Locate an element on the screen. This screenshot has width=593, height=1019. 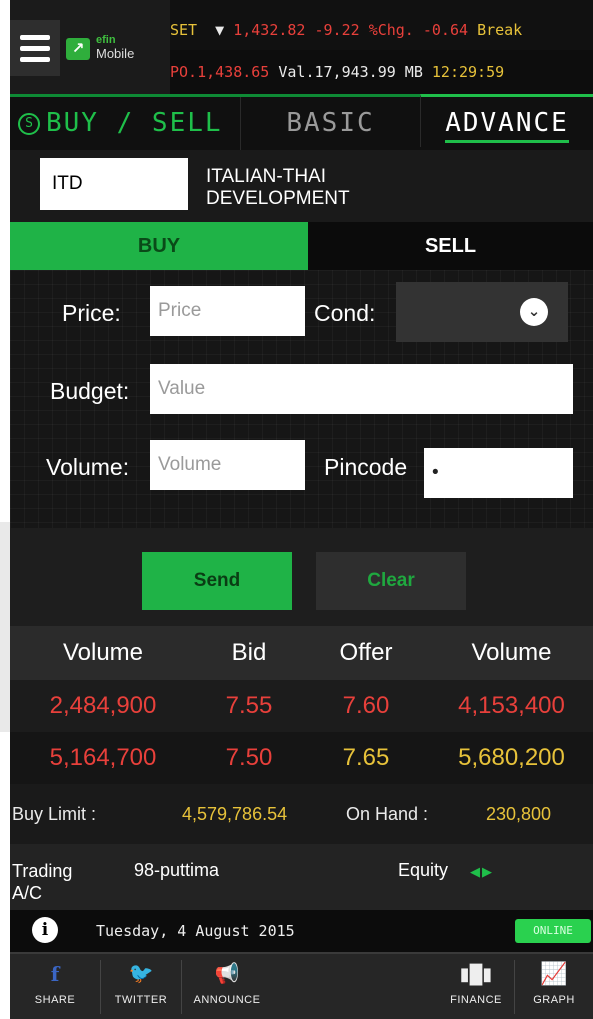
price-label: Price: is located at coordinates (91, 313).